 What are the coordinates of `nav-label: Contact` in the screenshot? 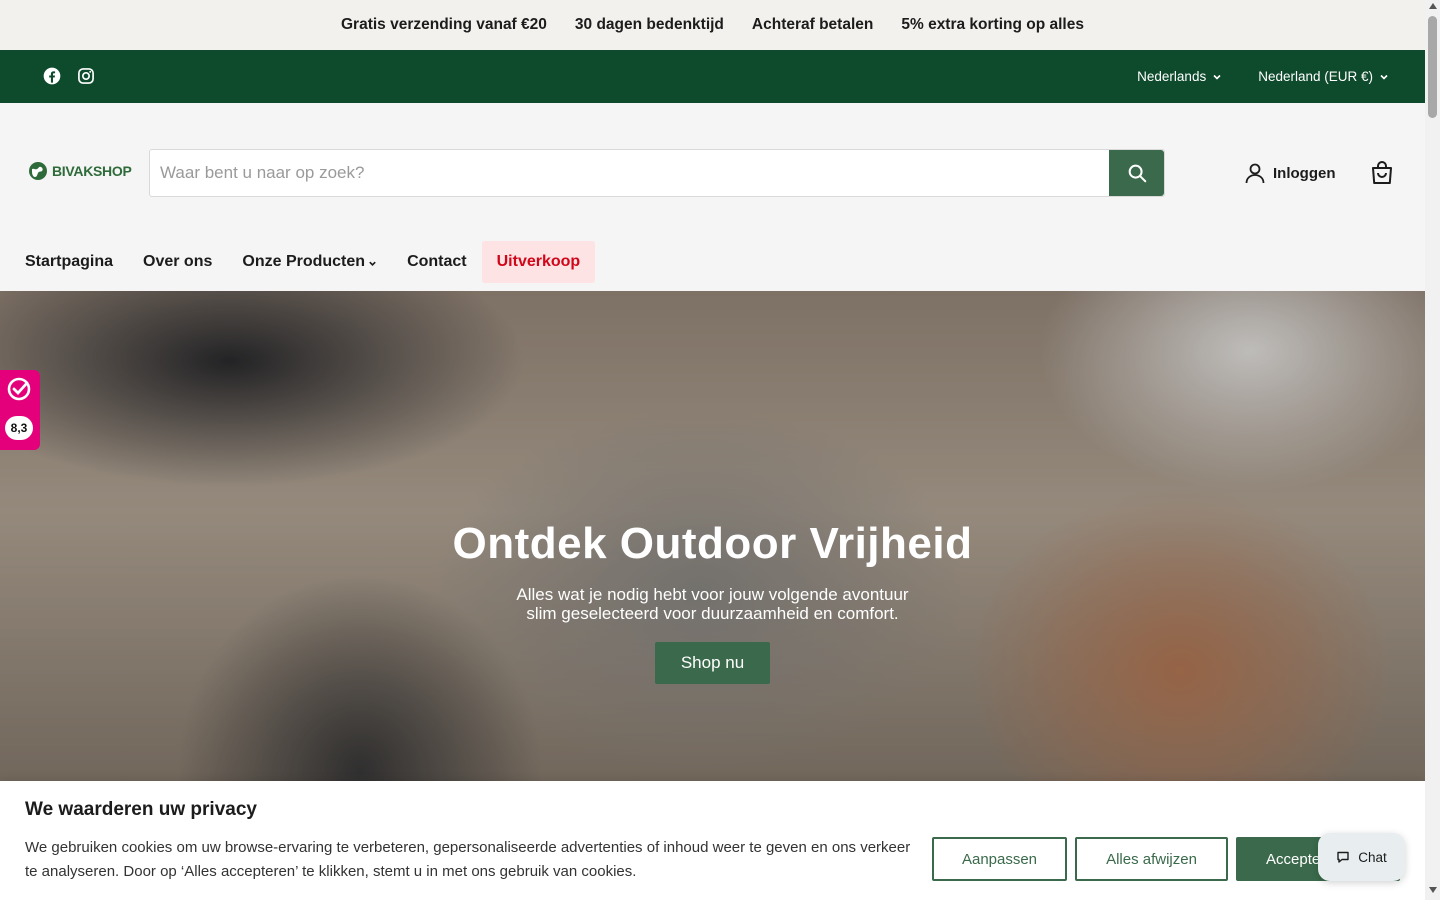 It's located at (437, 261).